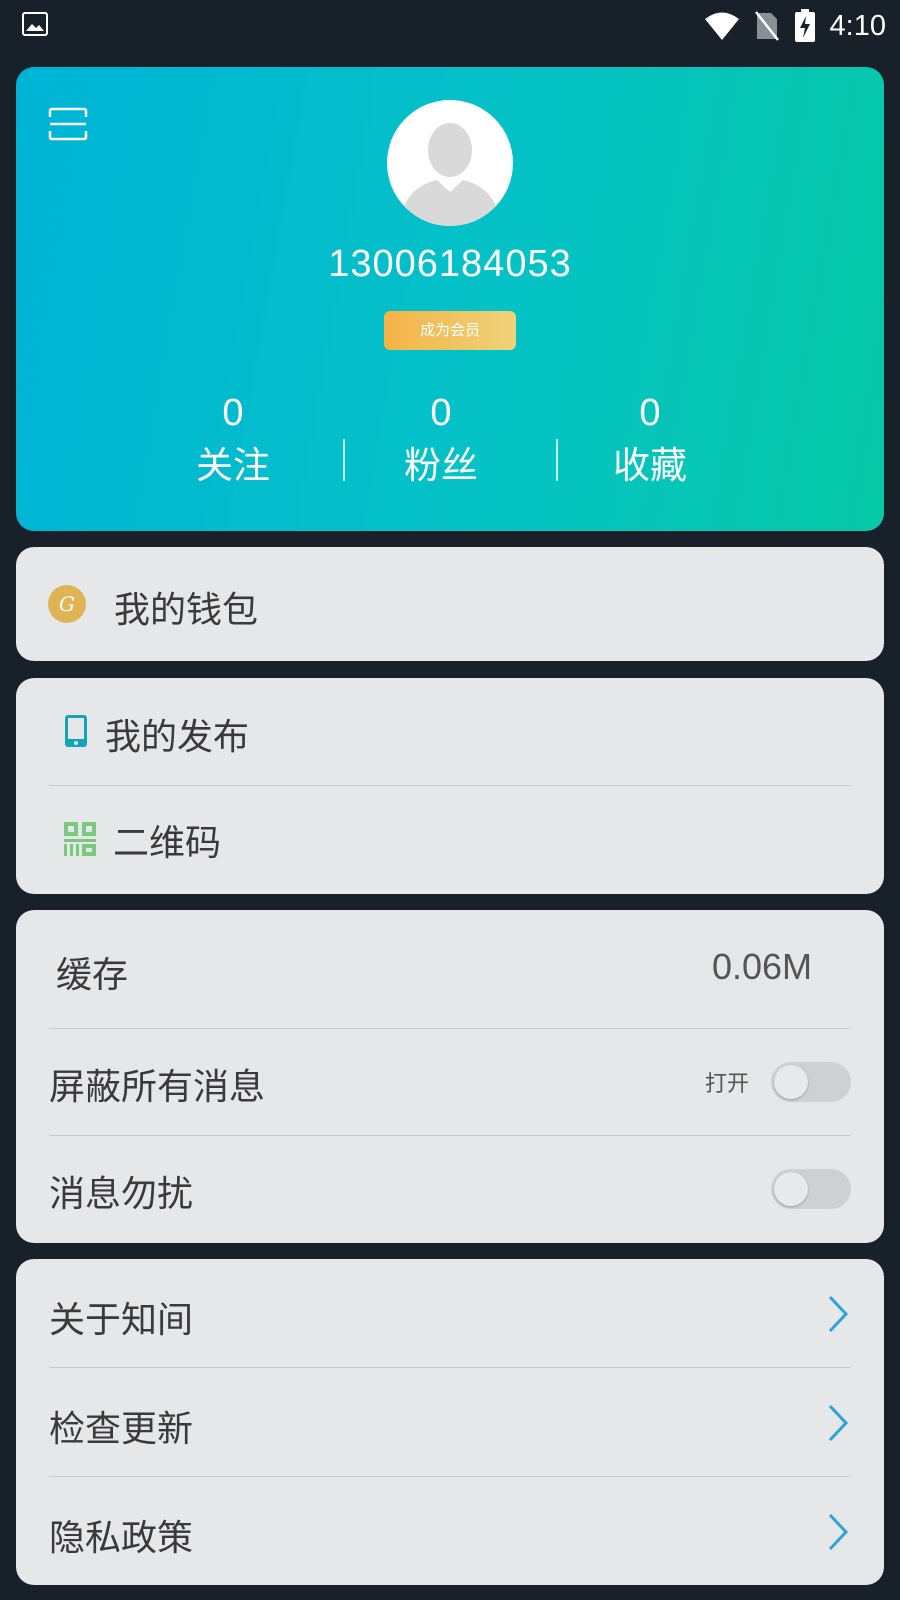 This screenshot has width=900, height=1600. Describe the element at coordinates (811, 1189) in the screenshot. I see `do-not-disturb-toggle` at that location.